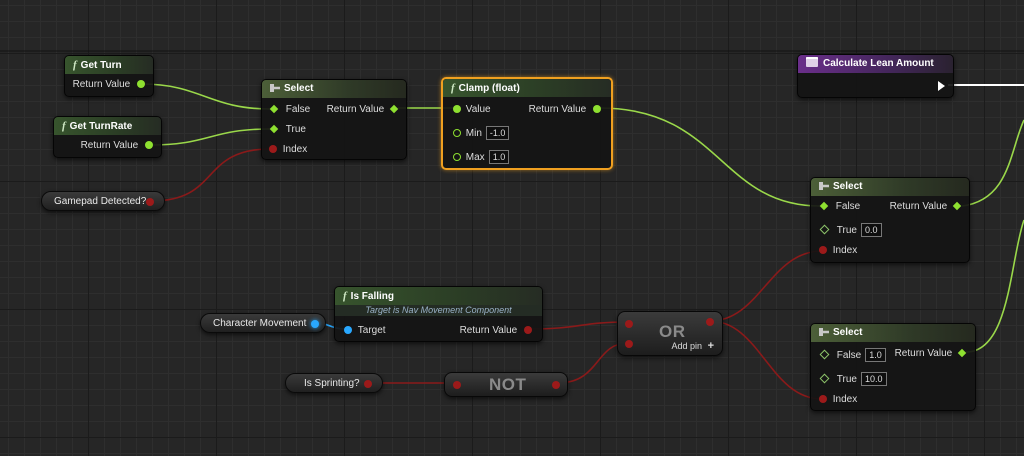  I want to click on character-movement-variable: Character Movement, so click(263, 323).